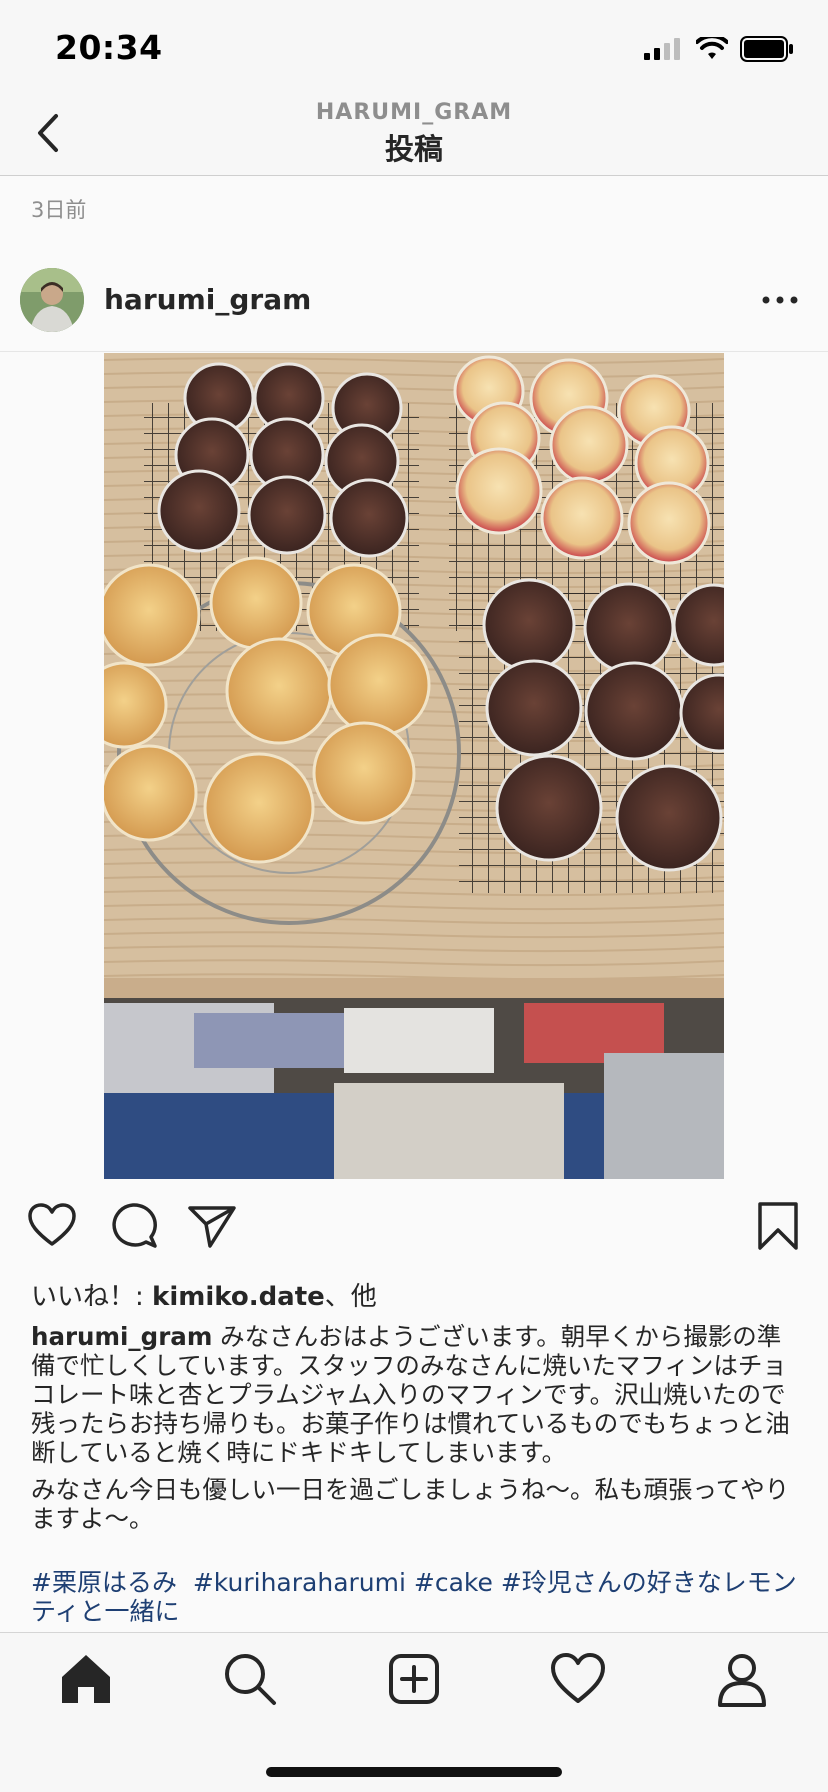 The image size is (828, 1792). Describe the element at coordinates (59, 210) in the screenshot. I see `post-timestamp: 3日前` at that location.